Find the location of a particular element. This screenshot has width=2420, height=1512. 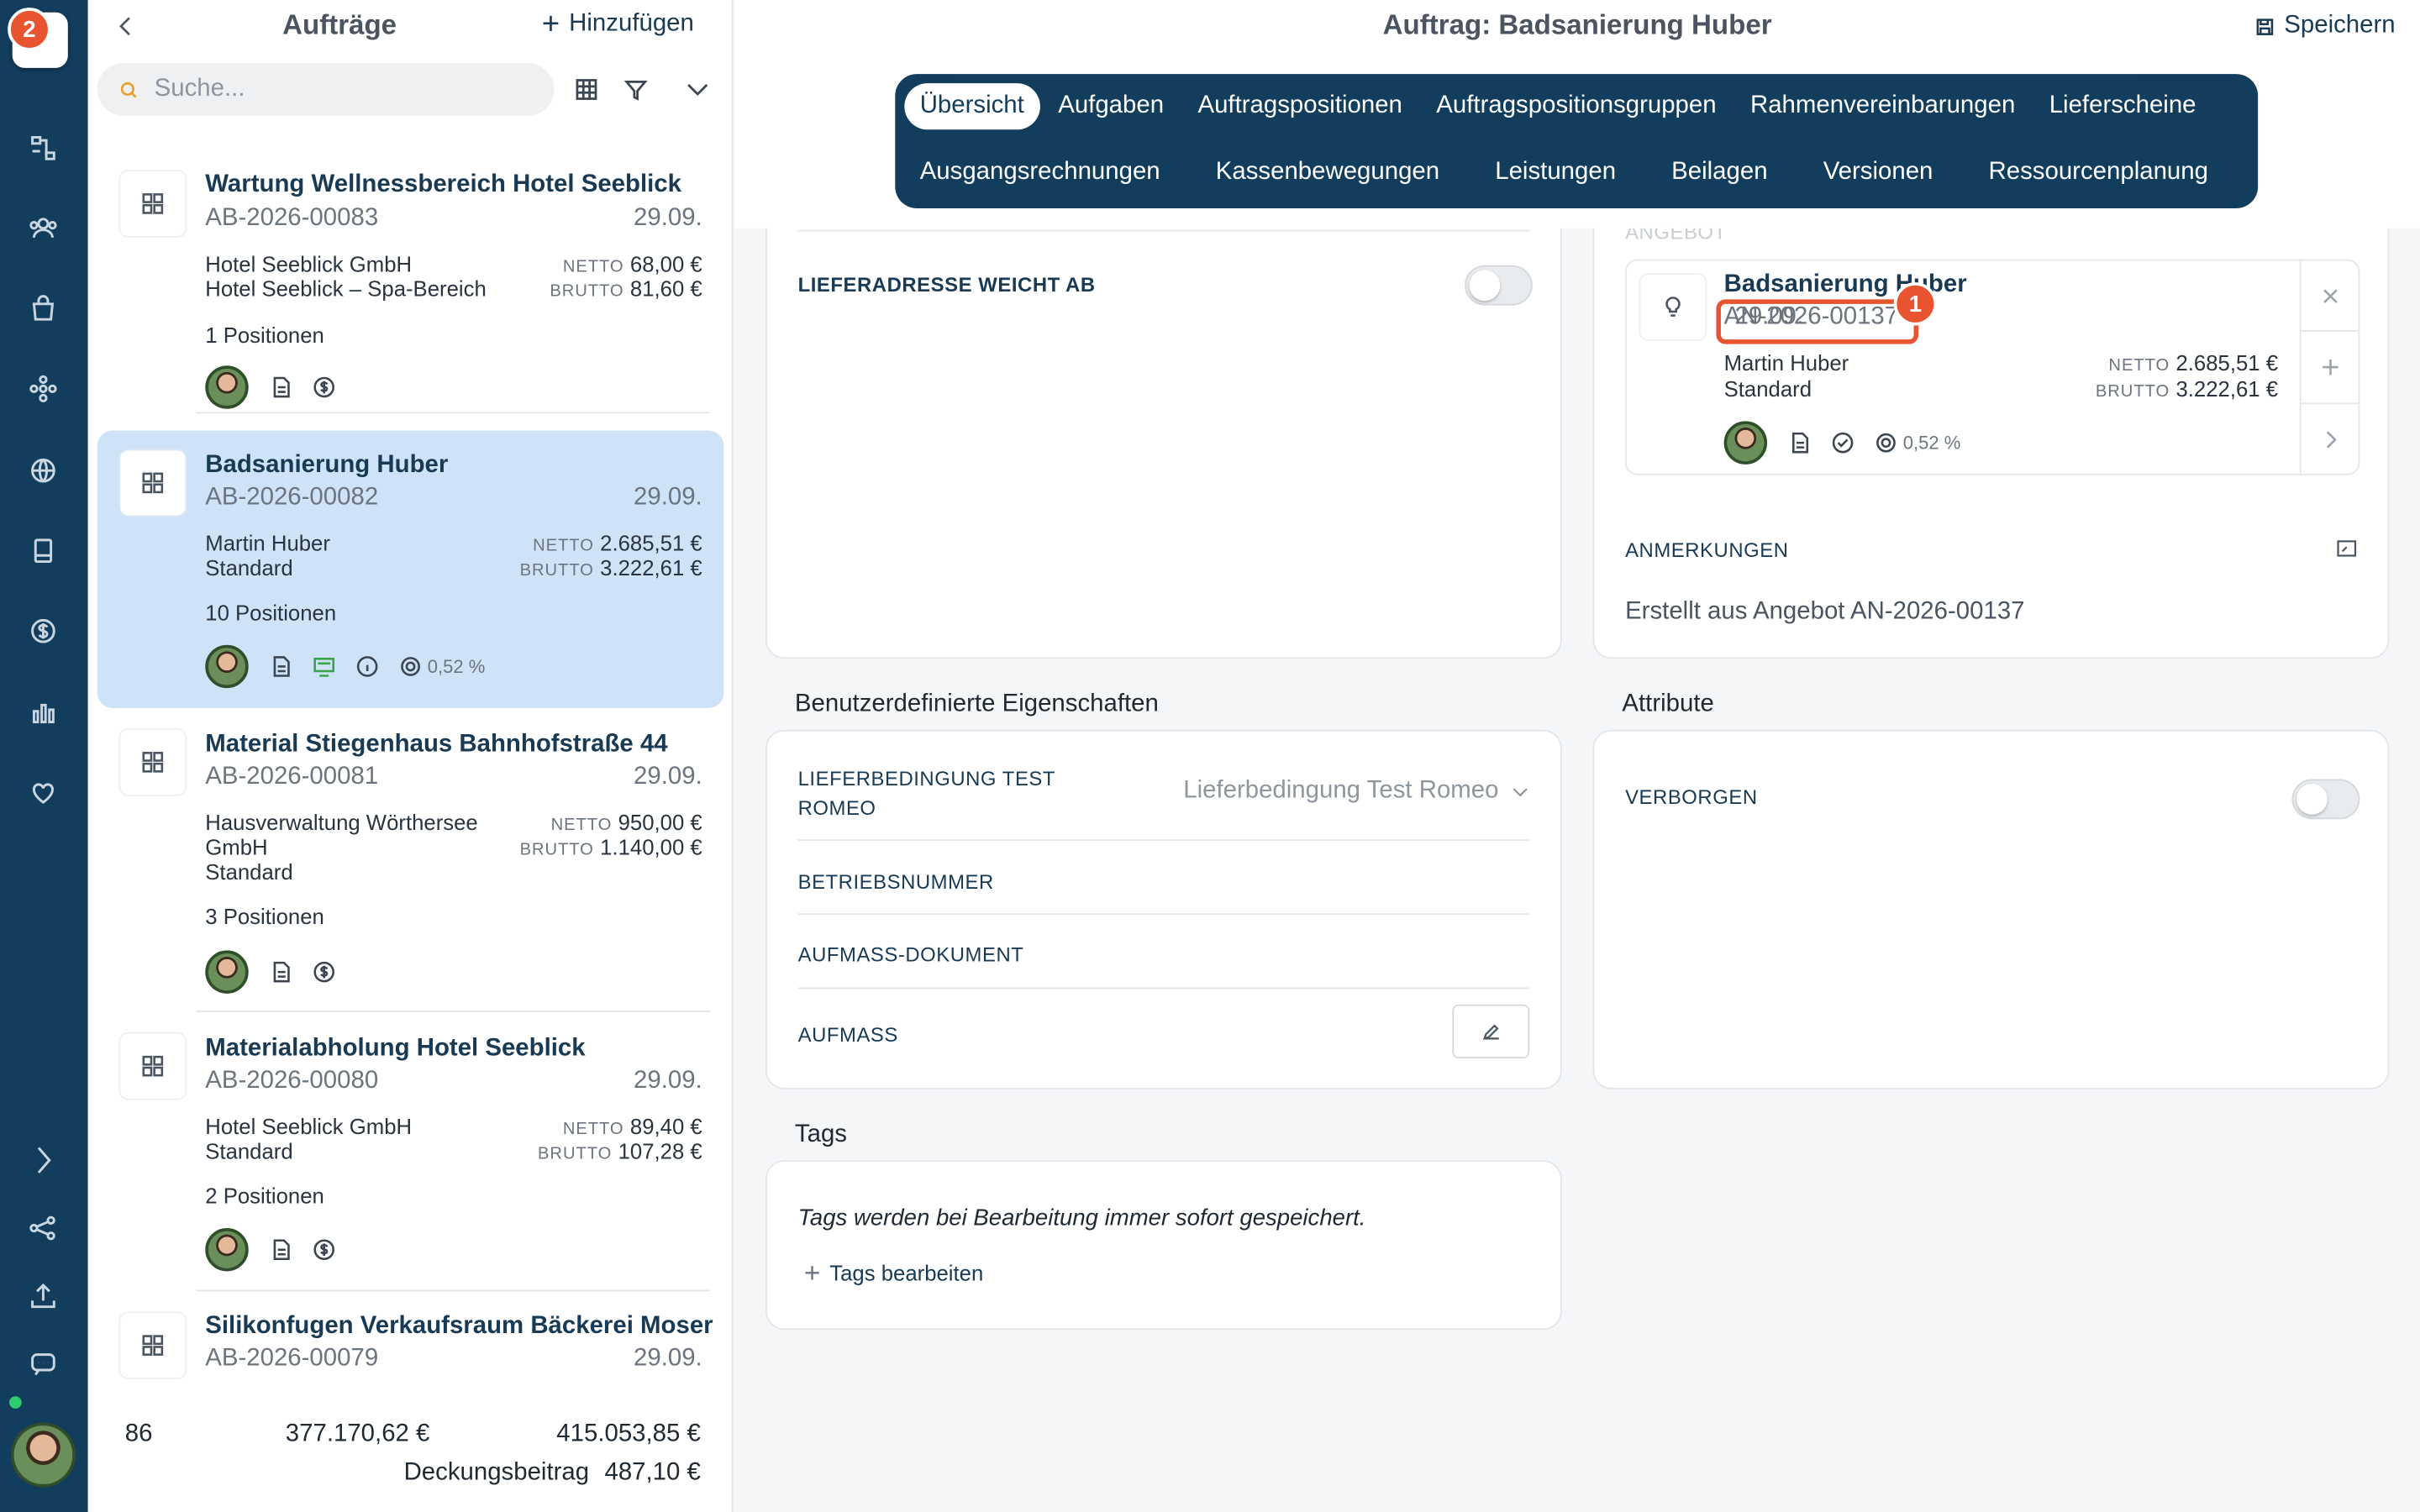

notification-badge: 2 is located at coordinates (29, 29).